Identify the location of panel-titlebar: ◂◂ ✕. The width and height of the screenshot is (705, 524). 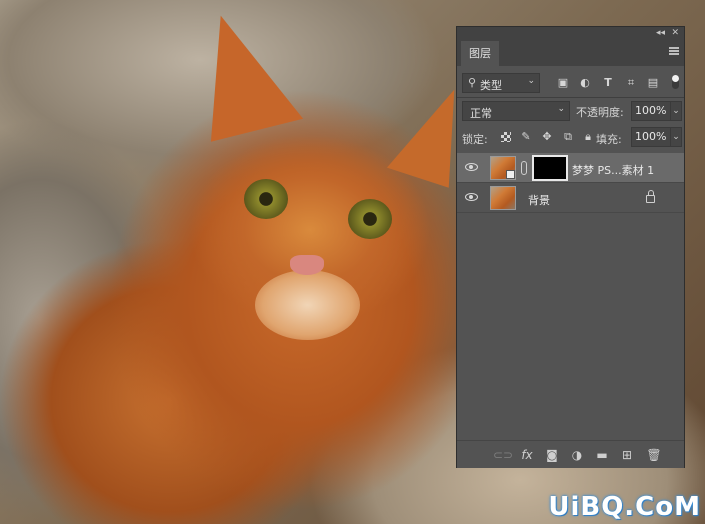
(570, 33).